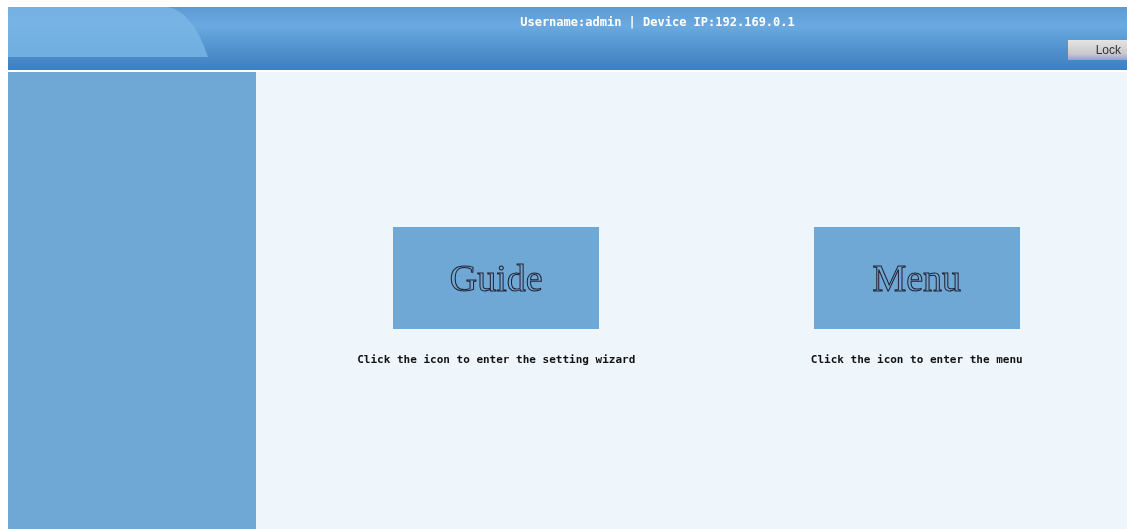  What do you see at coordinates (657, 22) in the screenshot?
I see `user-info: Username:admin | Device IP:192.169.0.1` at bounding box center [657, 22].